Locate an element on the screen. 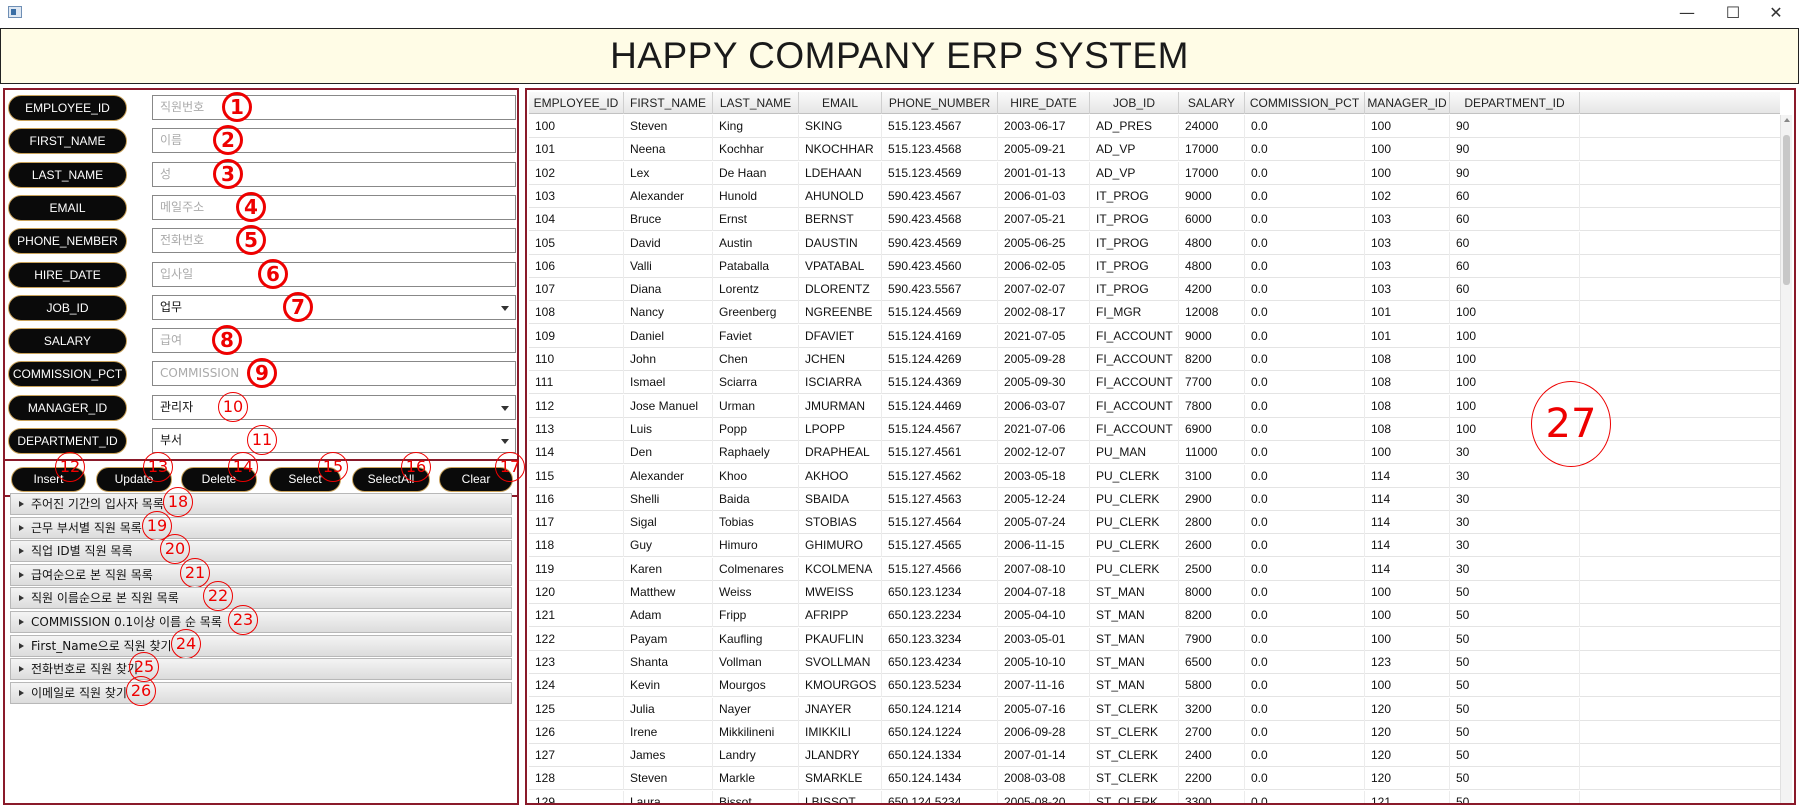 The image size is (1799, 805). column-header-department-id: DEPARTMENT_ID is located at coordinates (1515, 103).